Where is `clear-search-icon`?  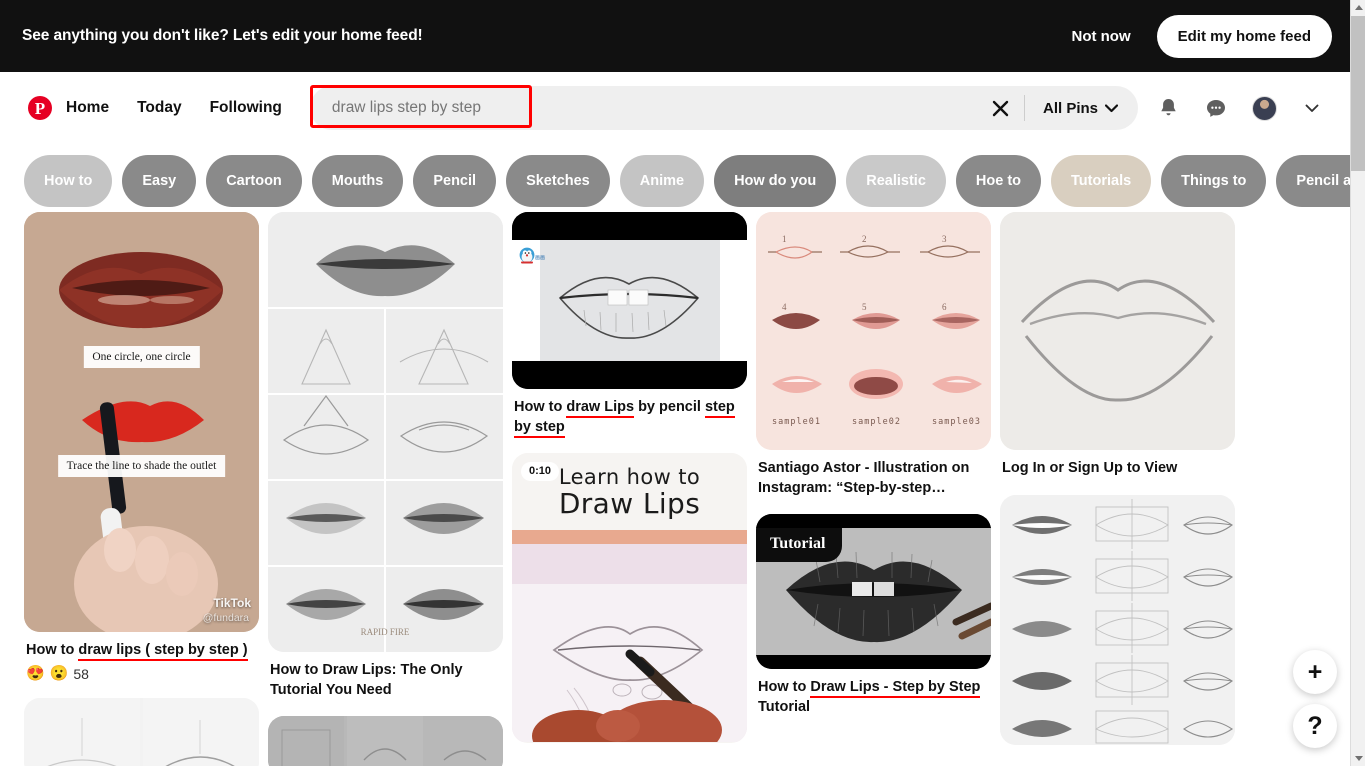
clear-search-icon is located at coordinates (1001, 108).